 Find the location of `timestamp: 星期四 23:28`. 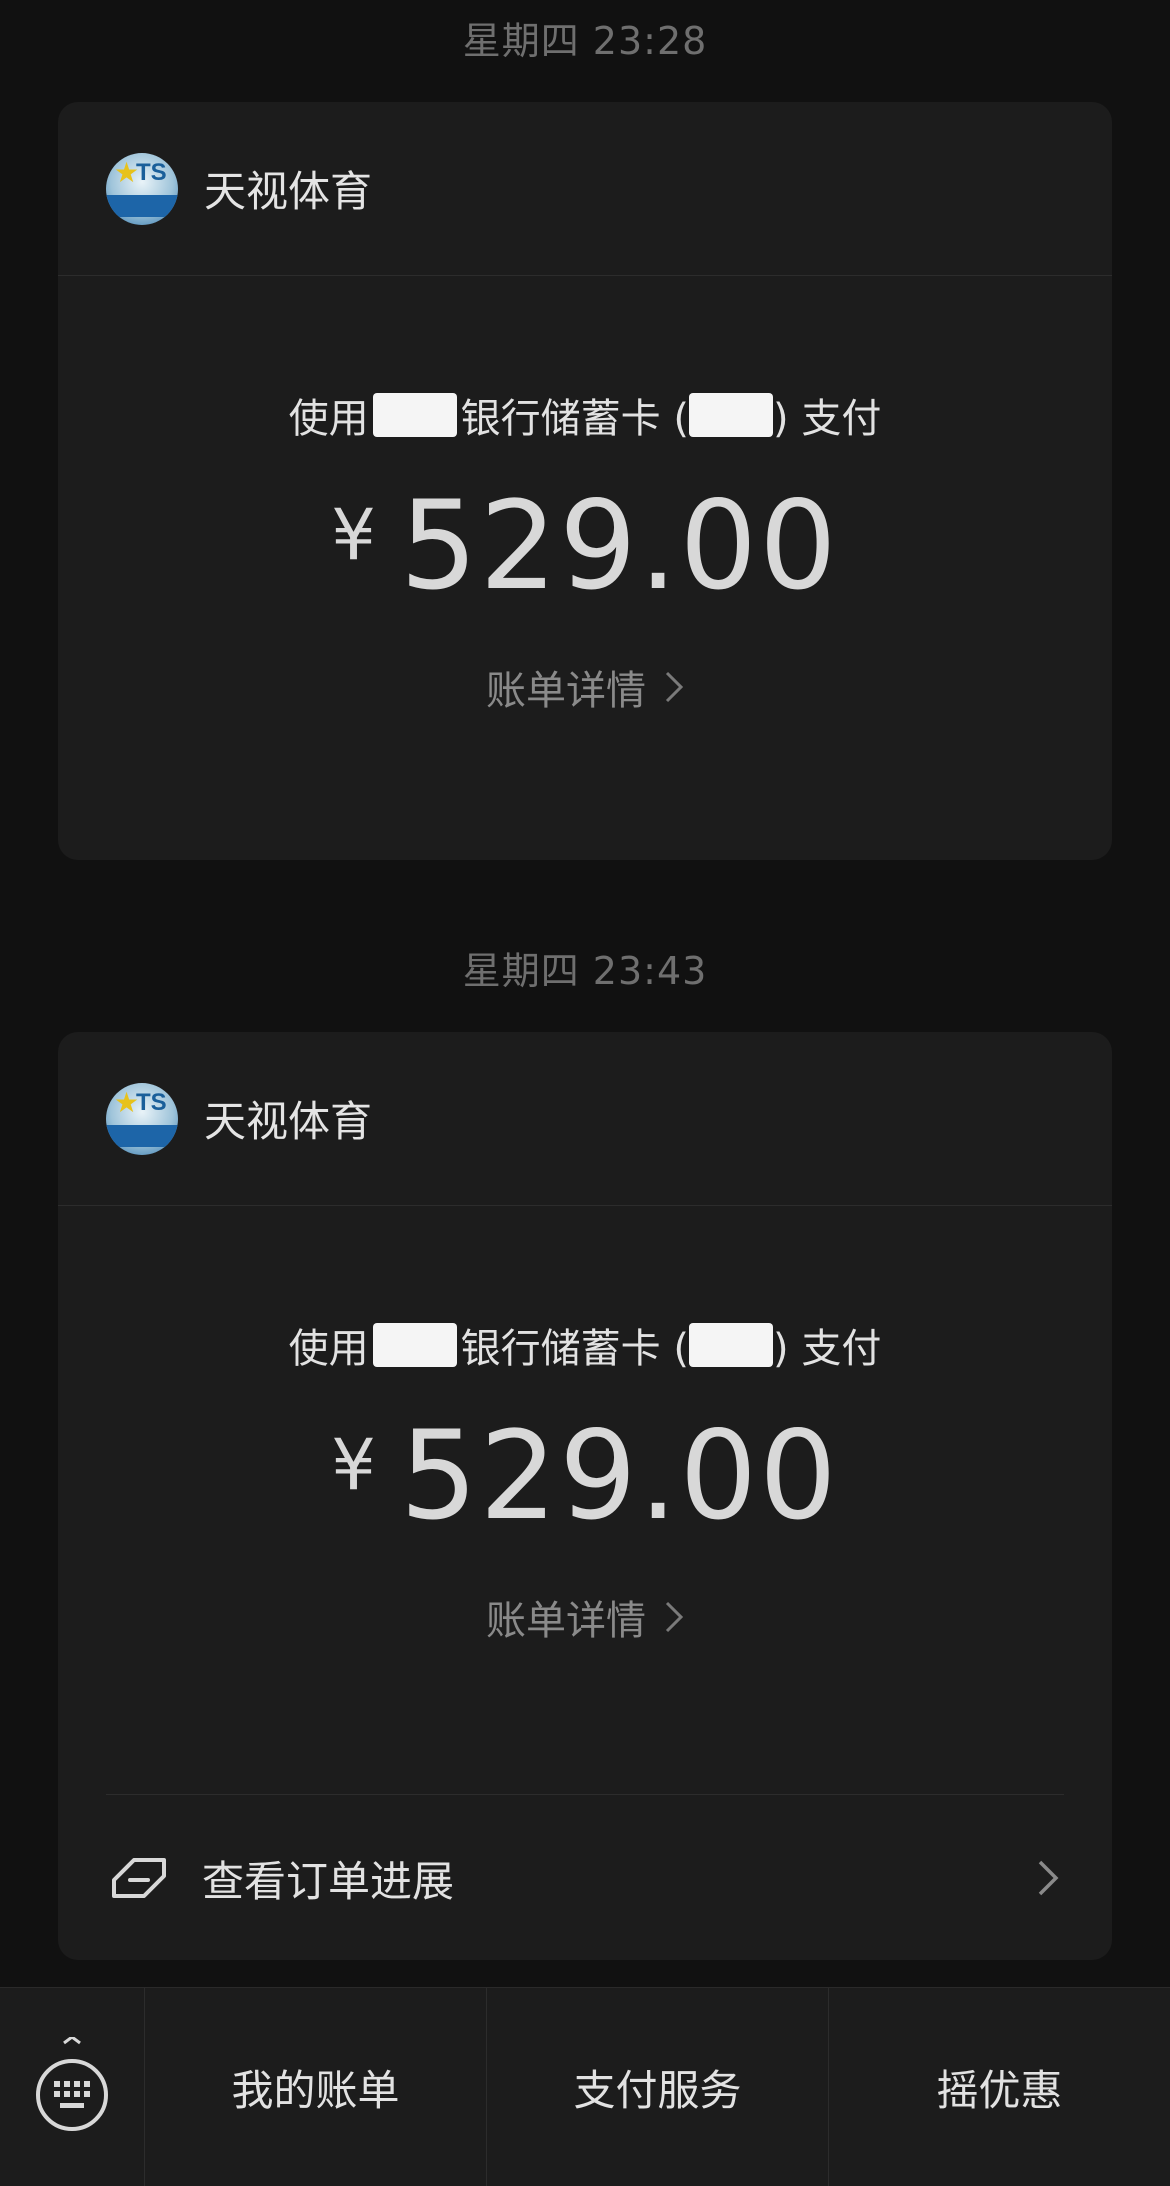

timestamp: 星期四 23:28 is located at coordinates (585, 41).